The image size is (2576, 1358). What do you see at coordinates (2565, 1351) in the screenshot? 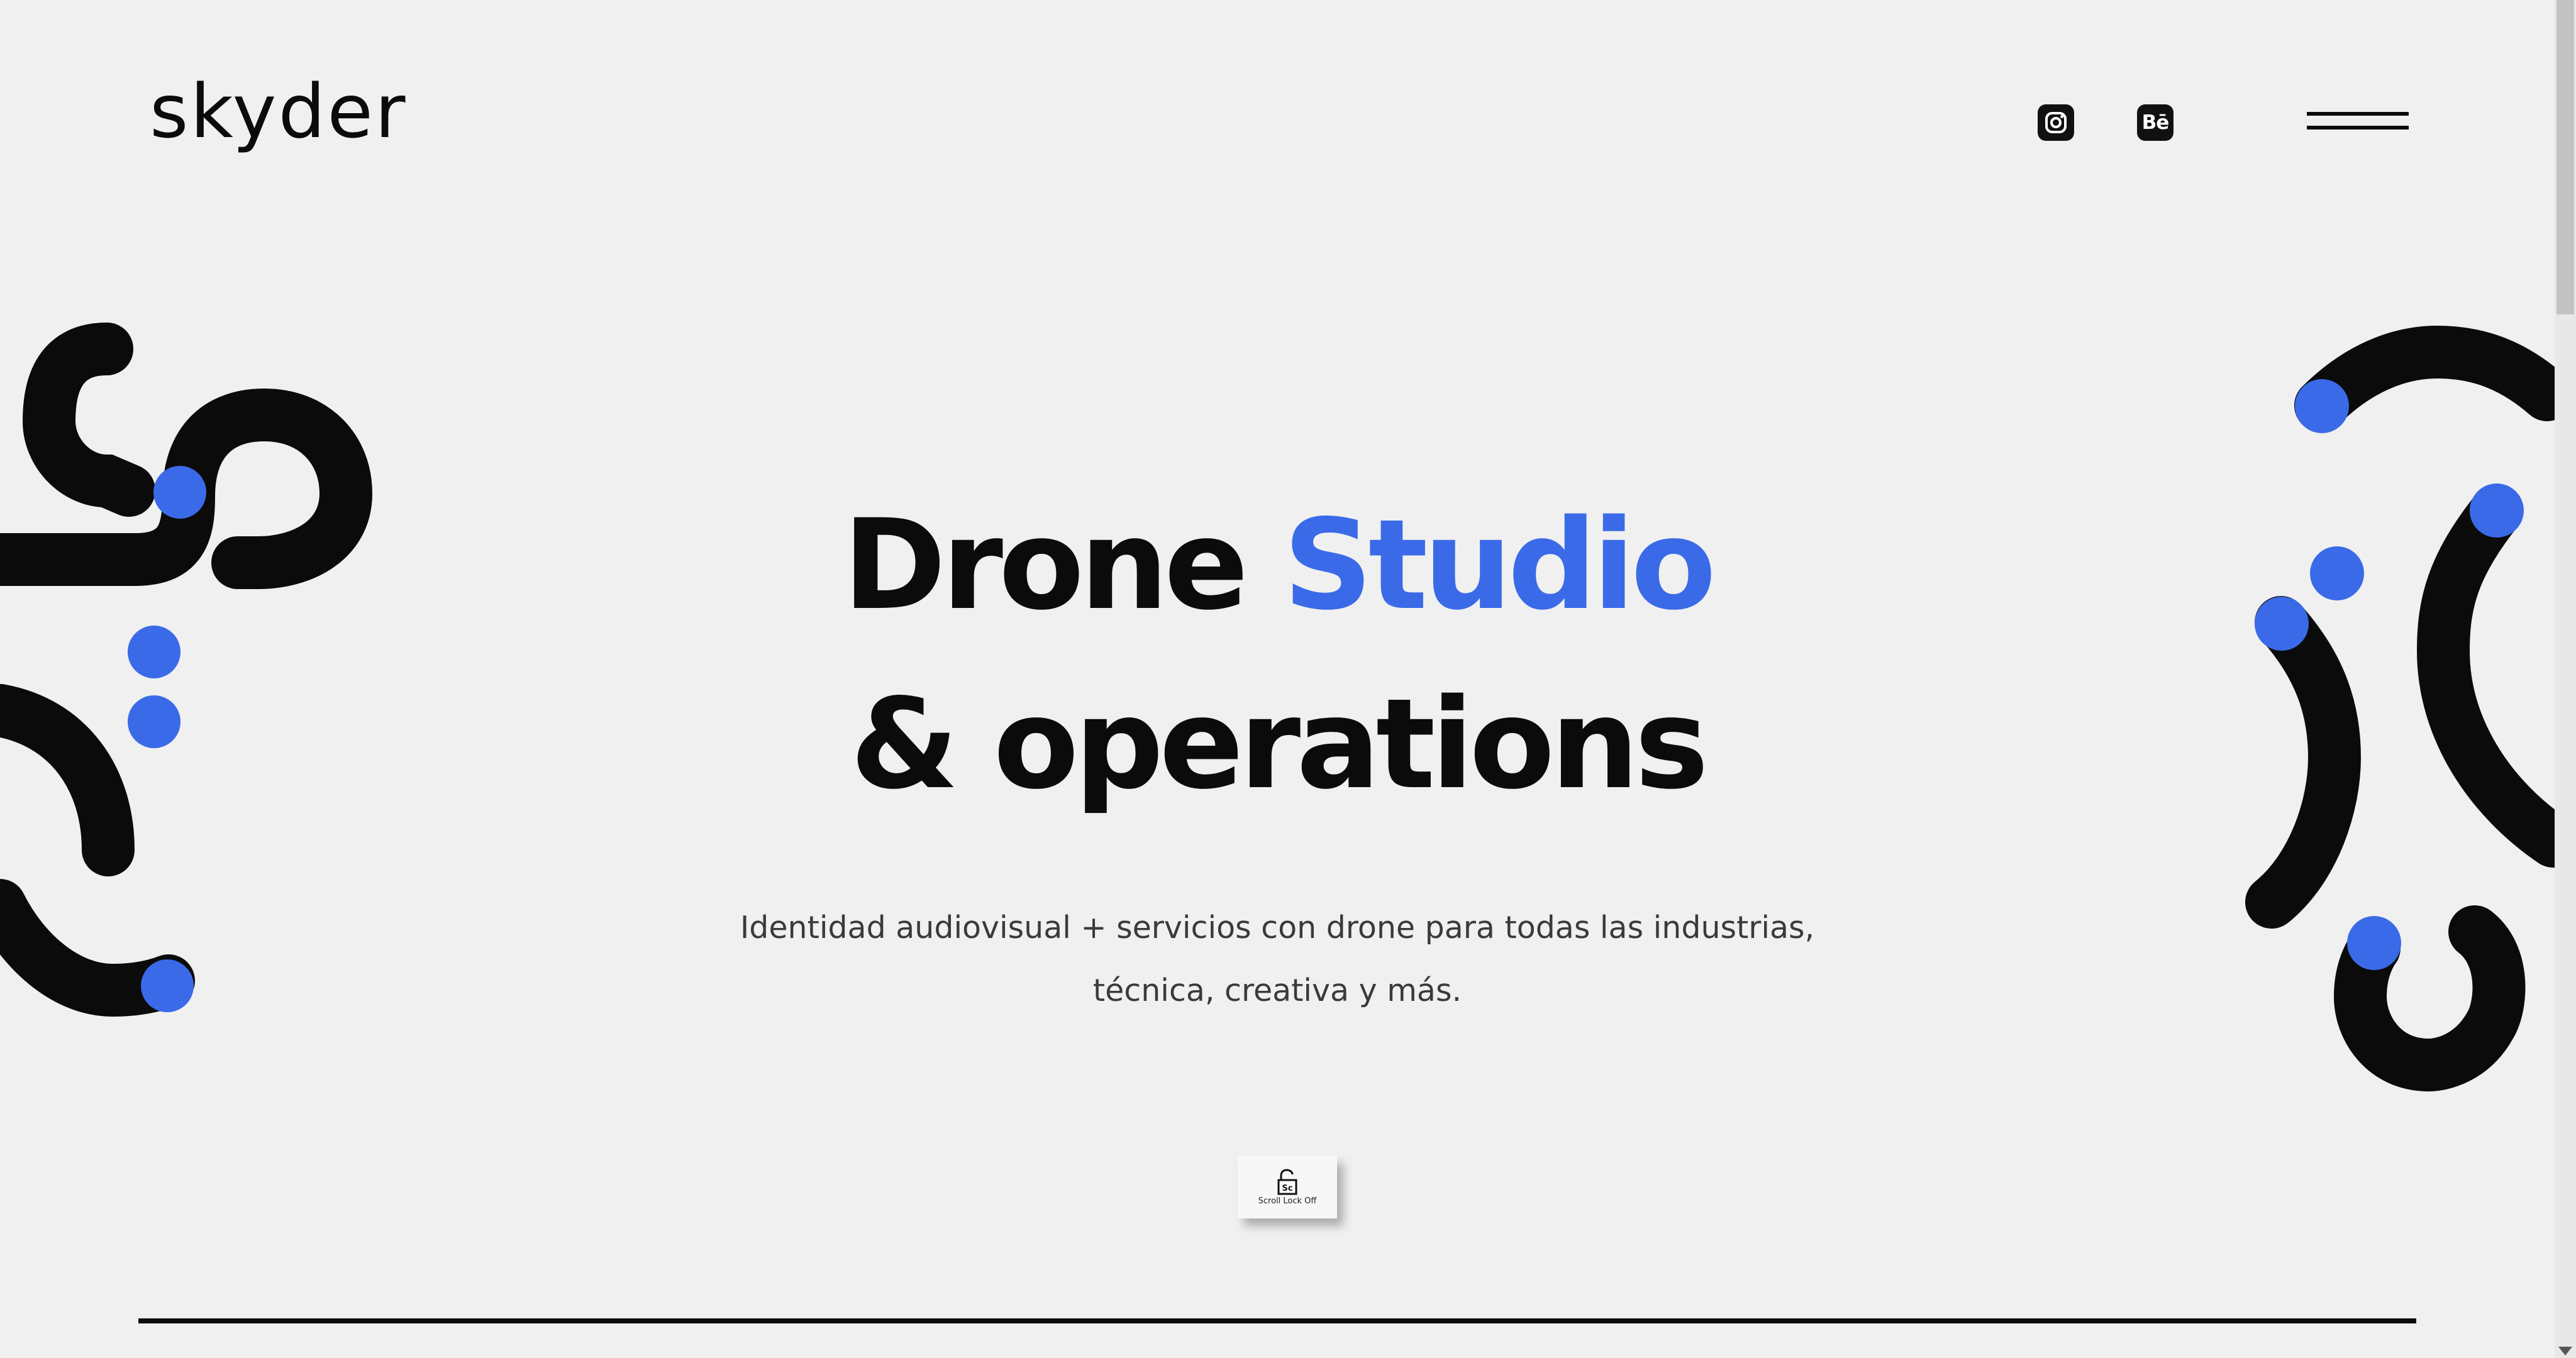
I see `scroll-down-arrow-icon` at bounding box center [2565, 1351].